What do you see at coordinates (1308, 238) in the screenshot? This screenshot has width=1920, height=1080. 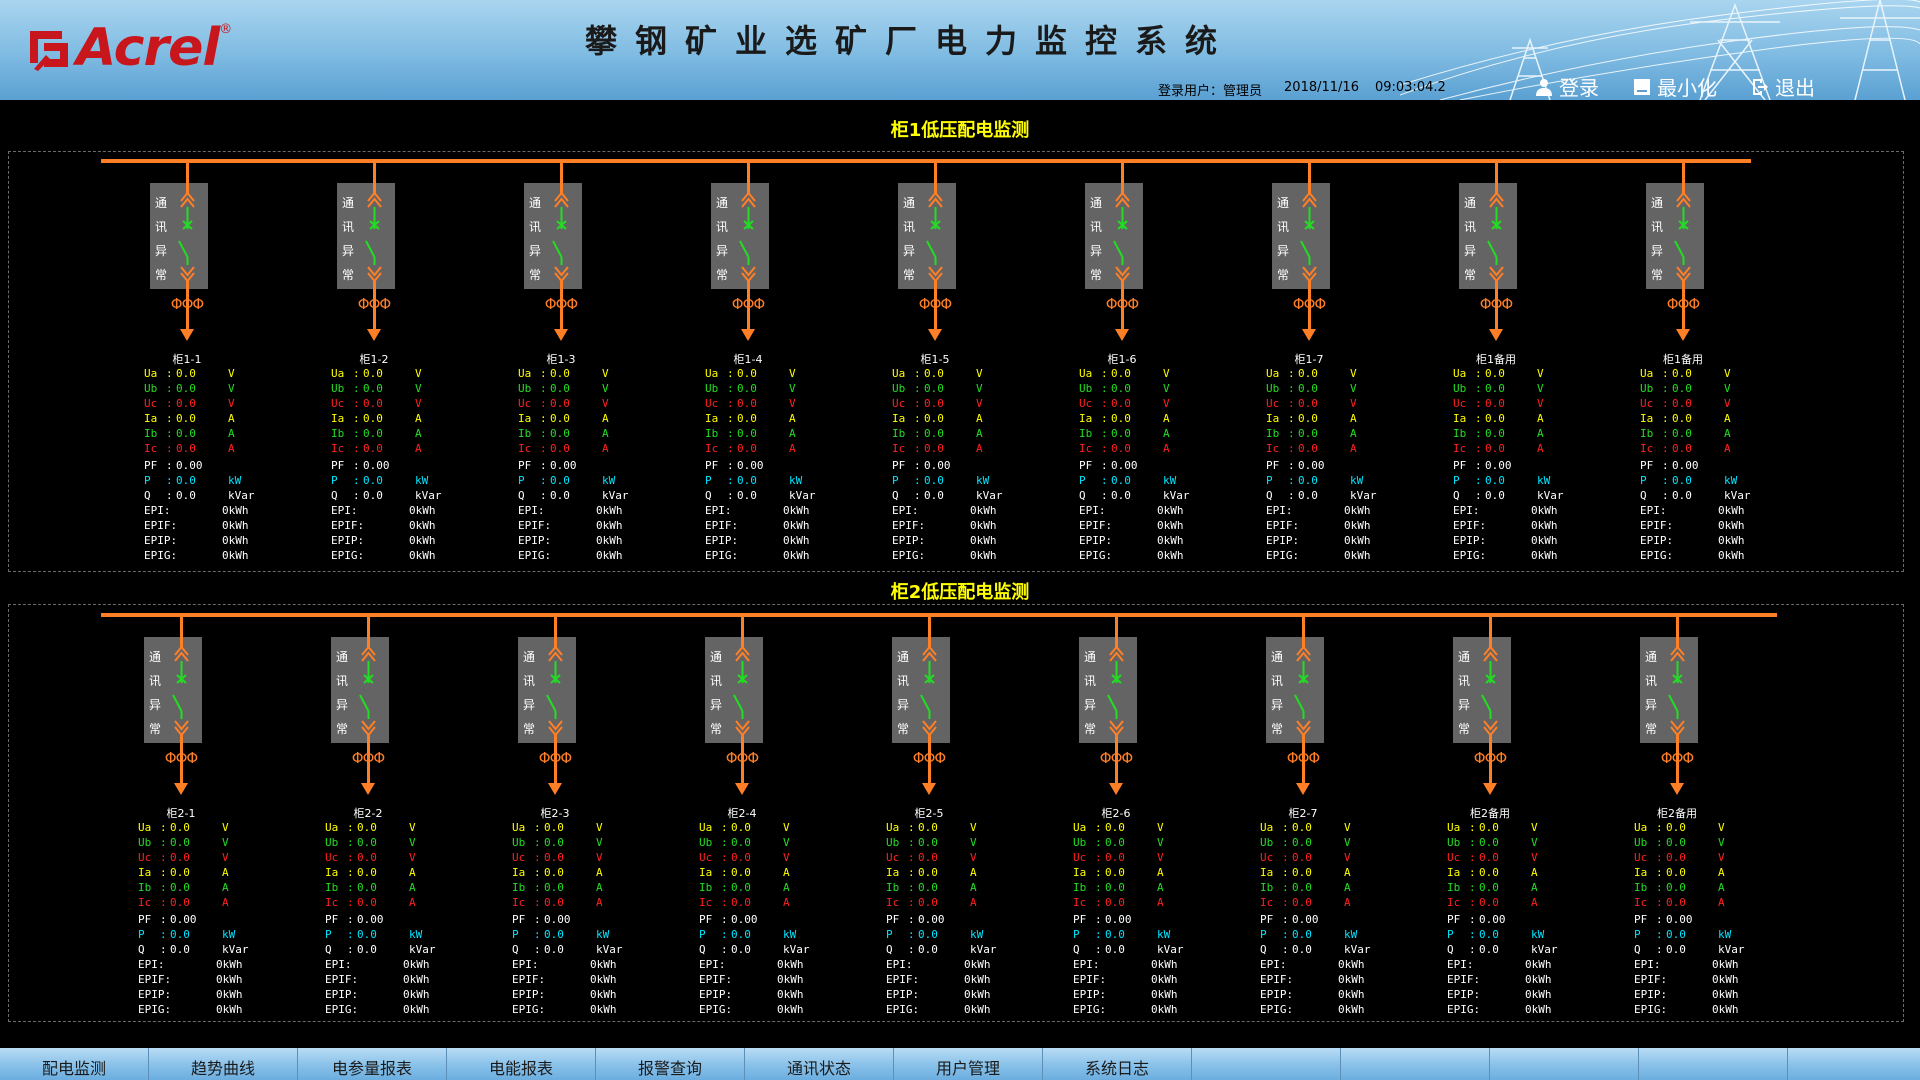 I see `switch-icon` at bounding box center [1308, 238].